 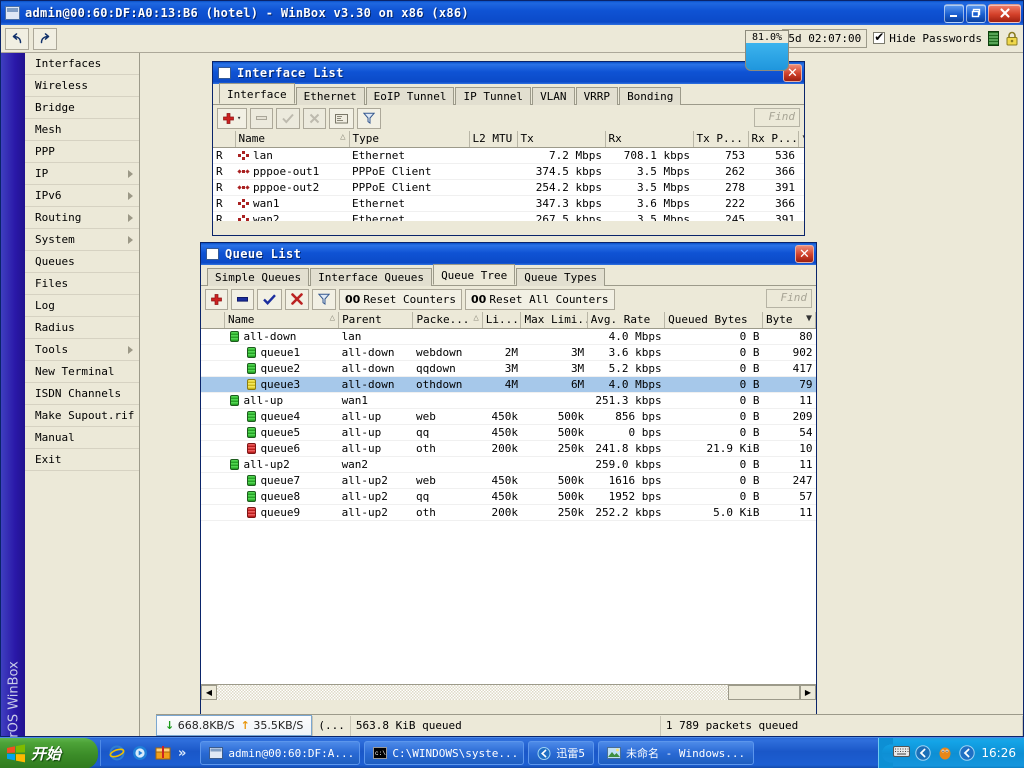 I want to click on tab-queue-types: Queue Types, so click(x=561, y=277).